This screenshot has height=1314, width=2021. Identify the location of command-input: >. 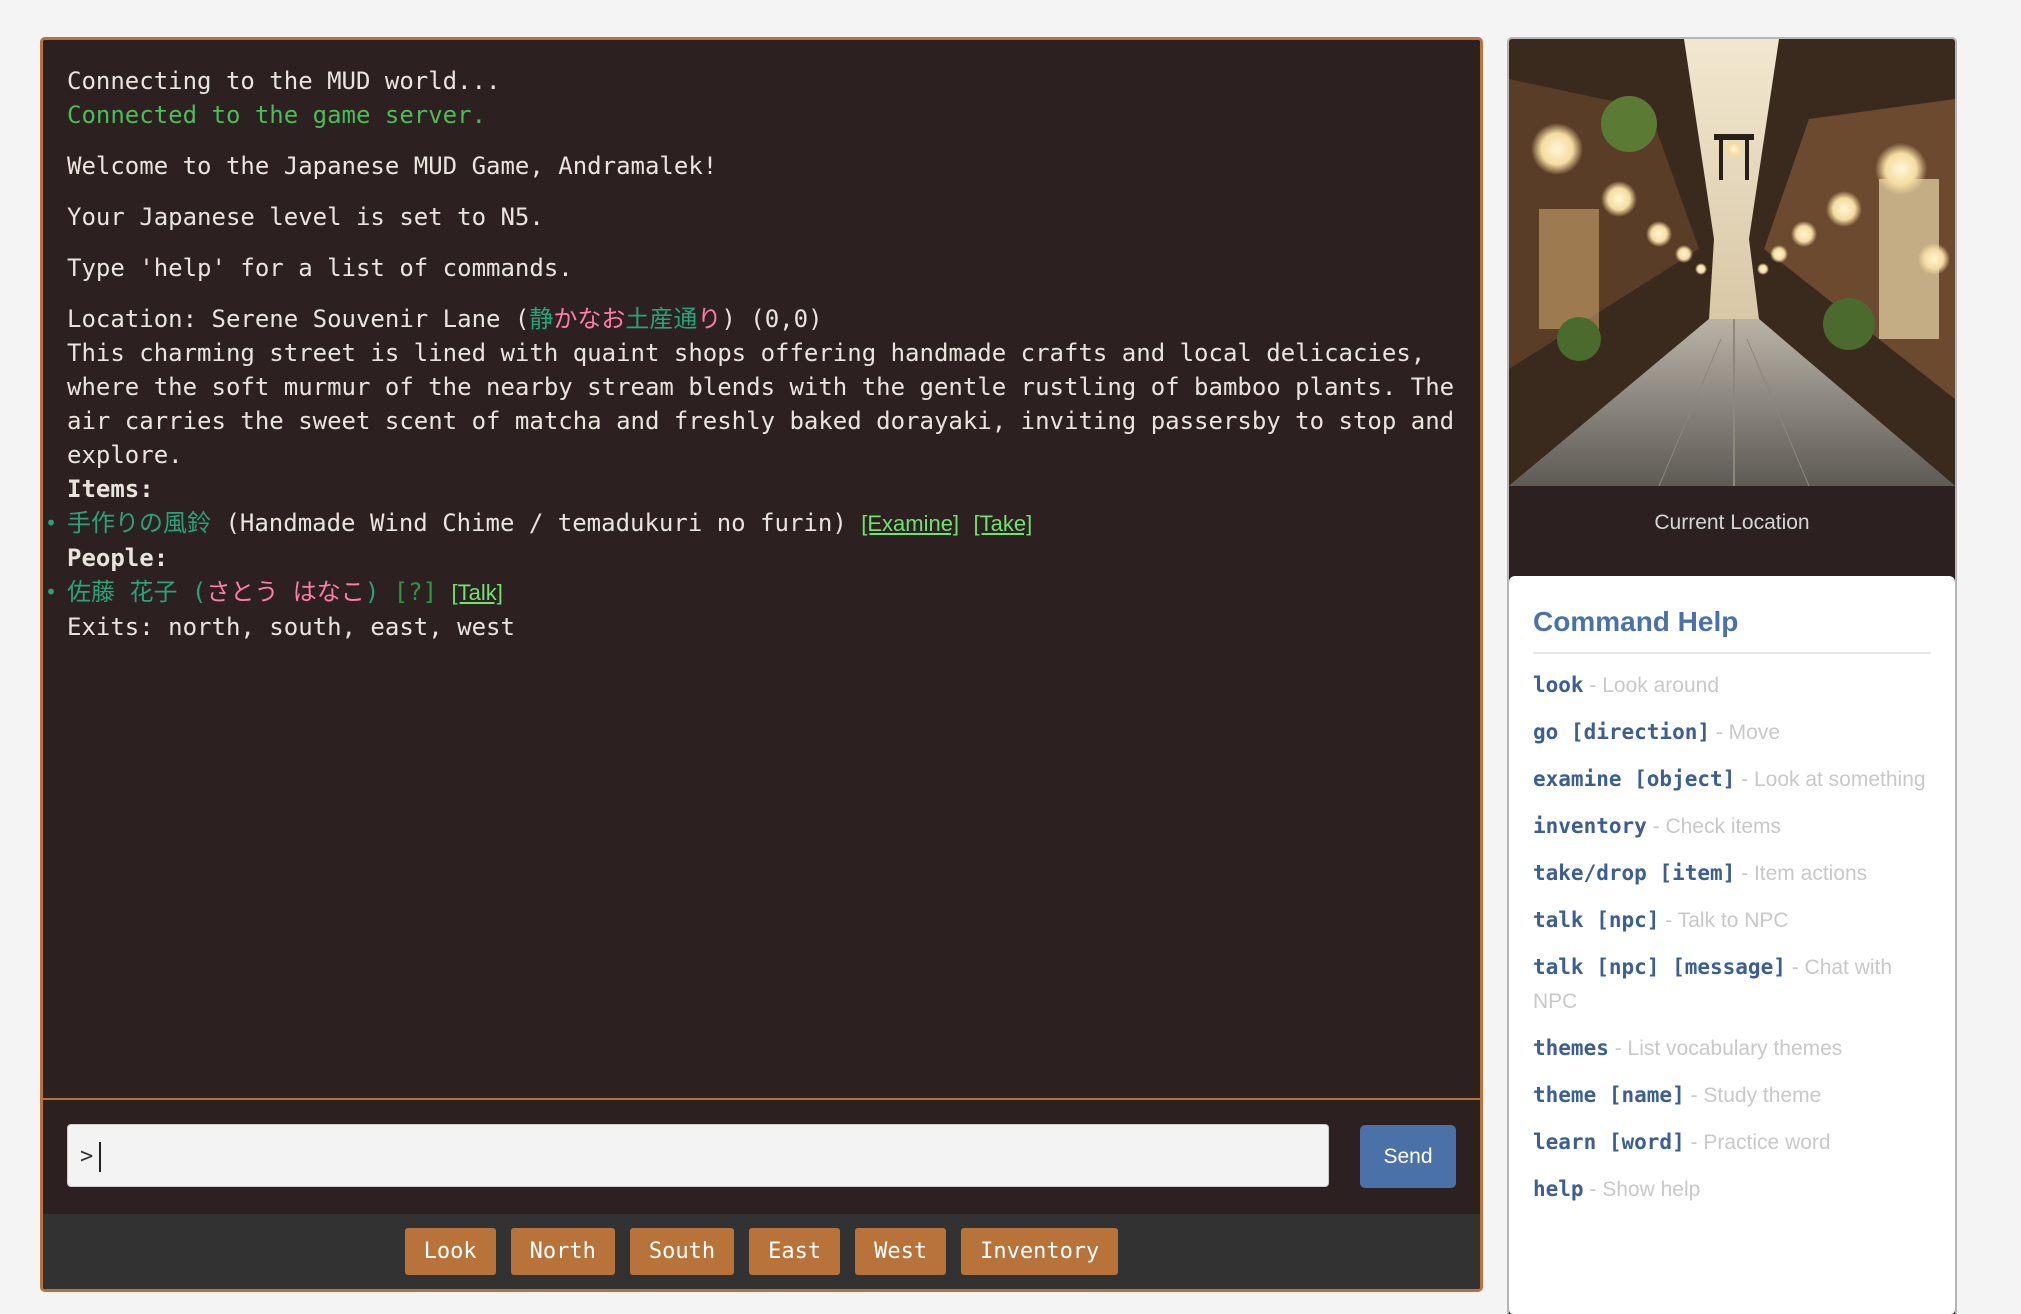
(698, 1155).